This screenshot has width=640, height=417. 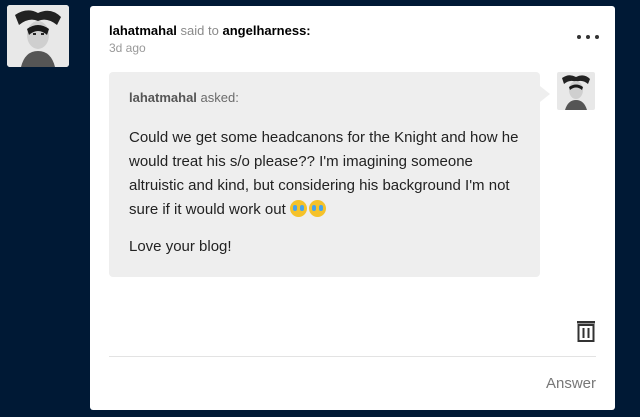 I want to click on post-timestamp: 3d ago, so click(x=127, y=48).